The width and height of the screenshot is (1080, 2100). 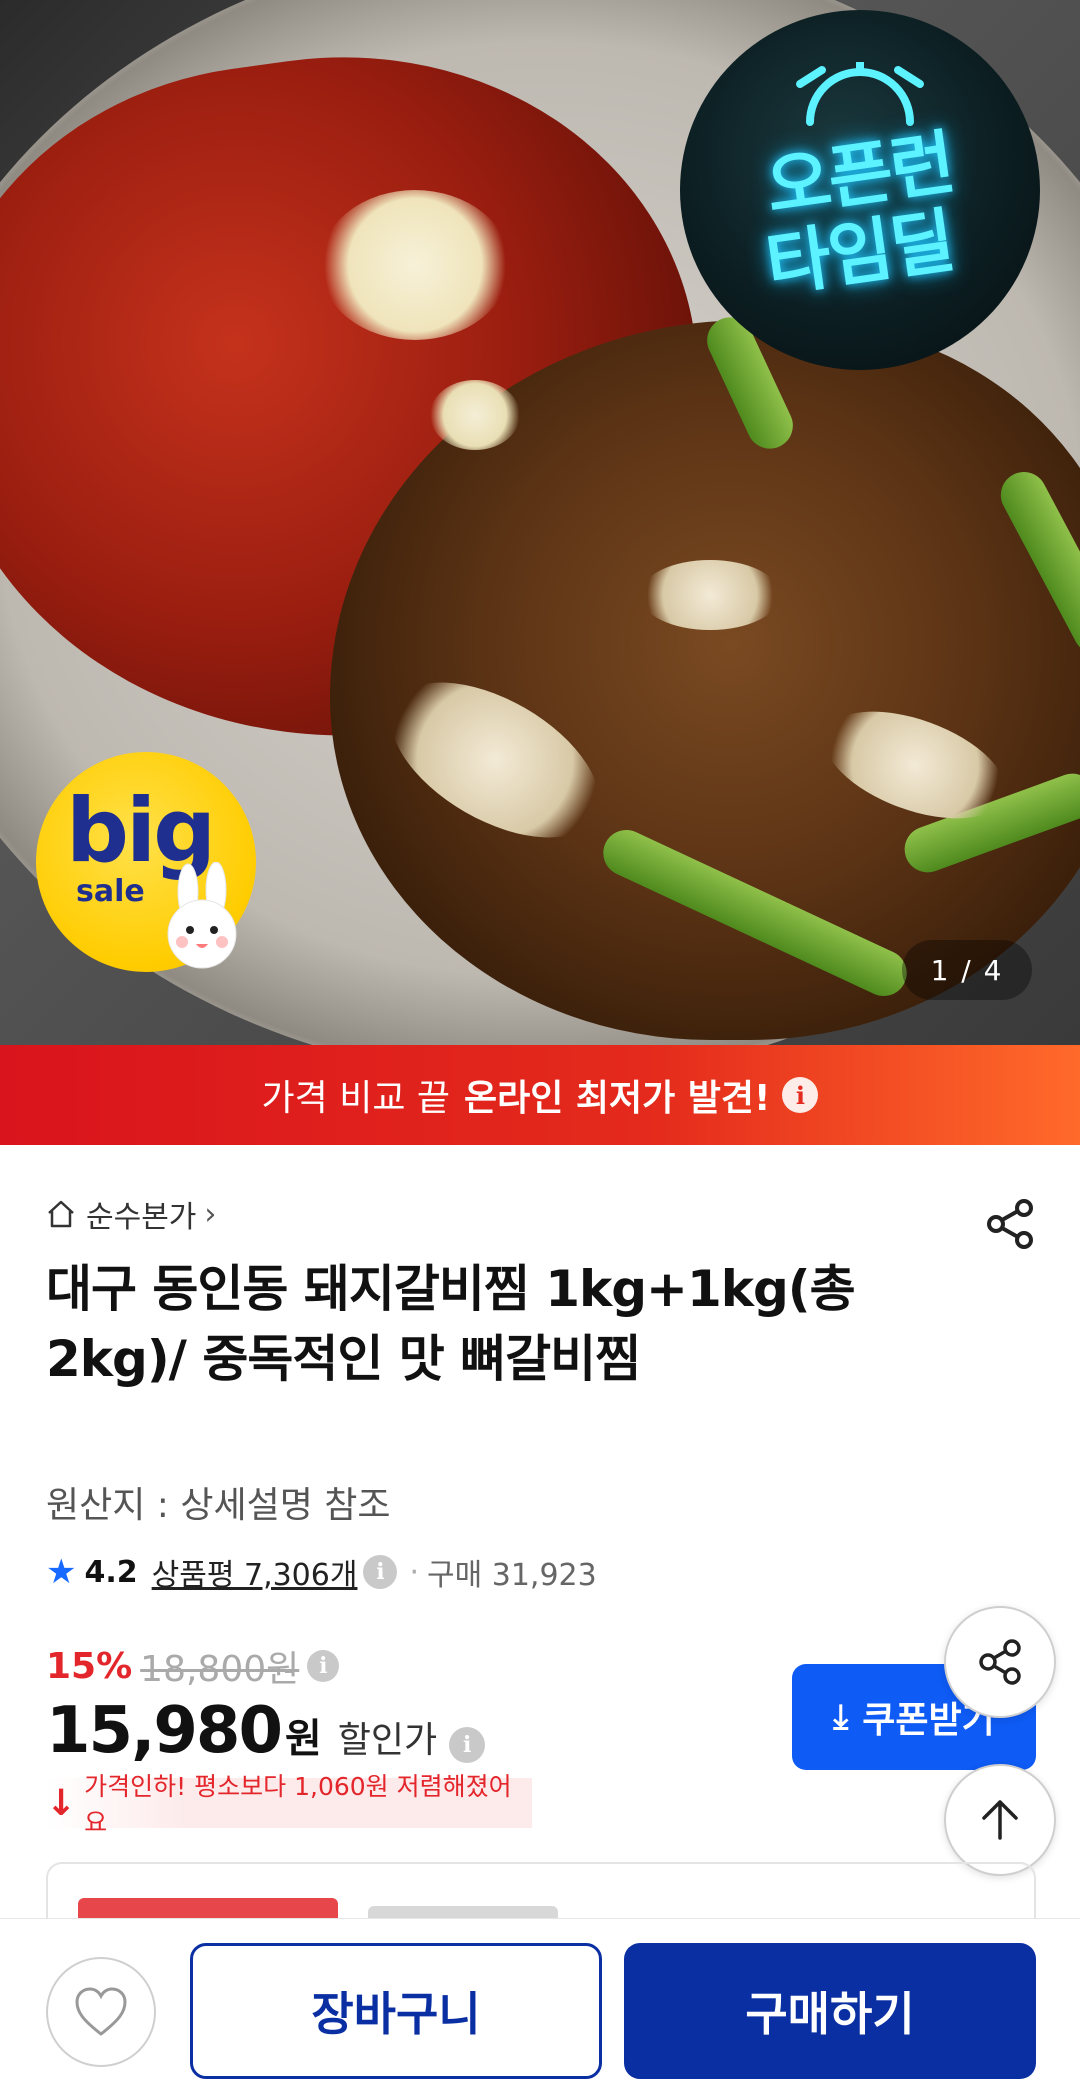 What do you see at coordinates (512, 1575) in the screenshot?
I see `purchase-count: 구매 31,923` at bounding box center [512, 1575].